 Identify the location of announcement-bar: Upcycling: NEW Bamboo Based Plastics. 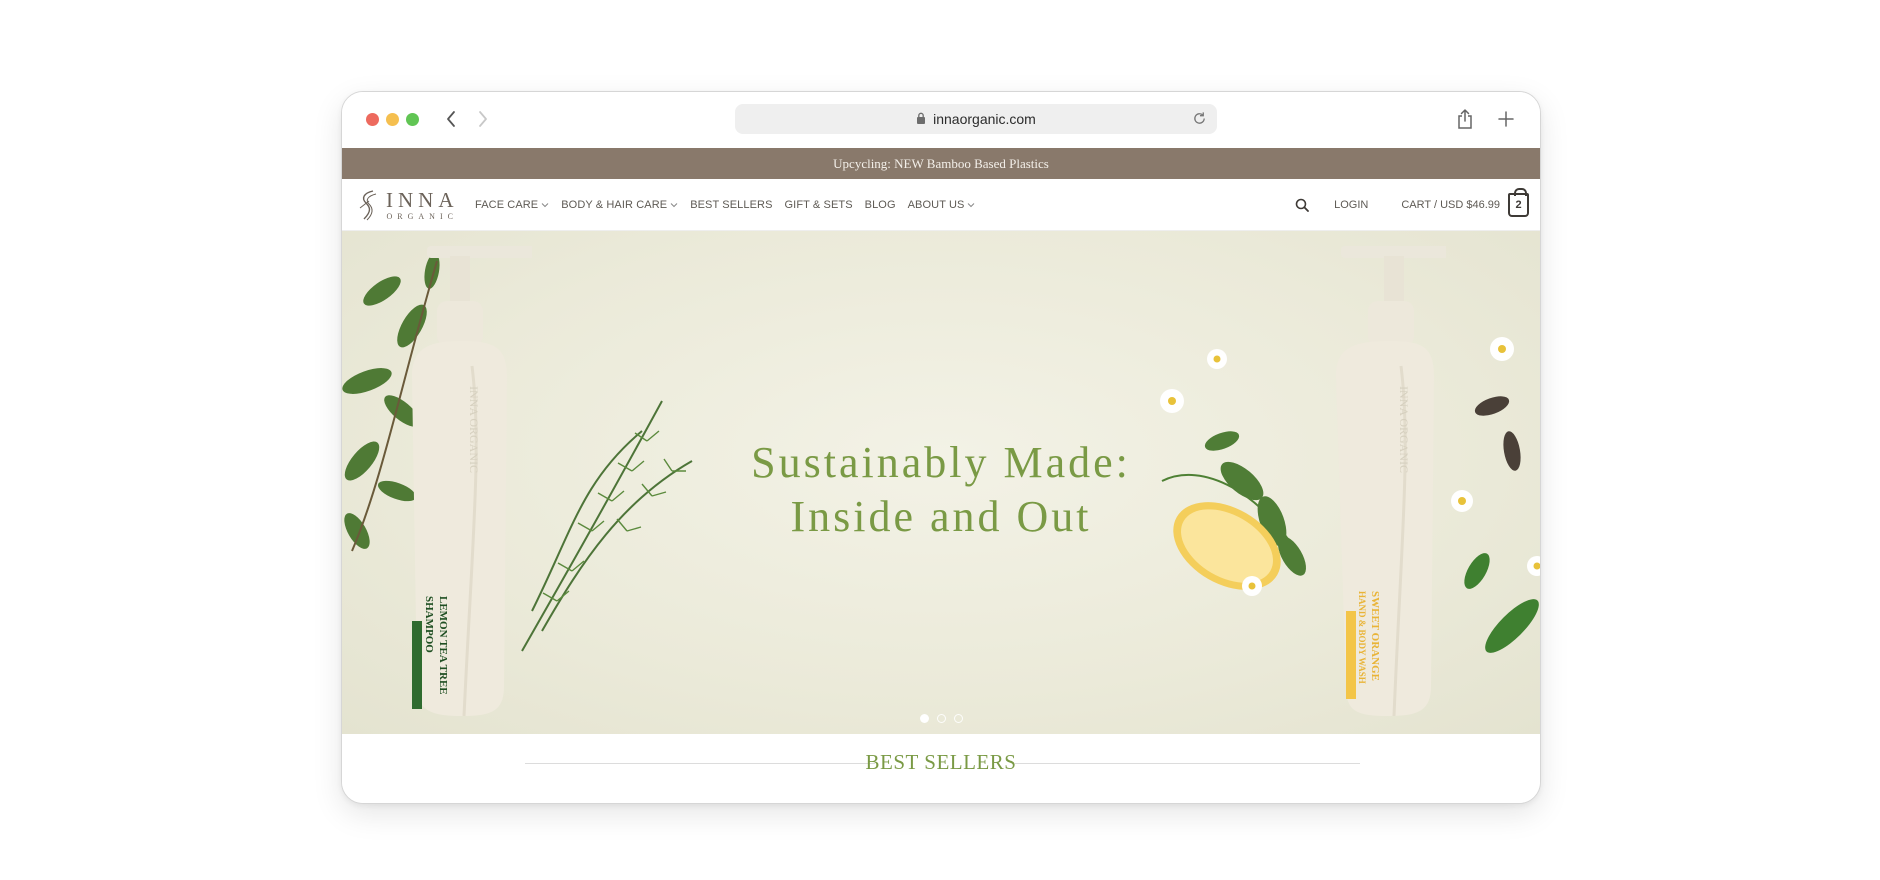
(941, 163).